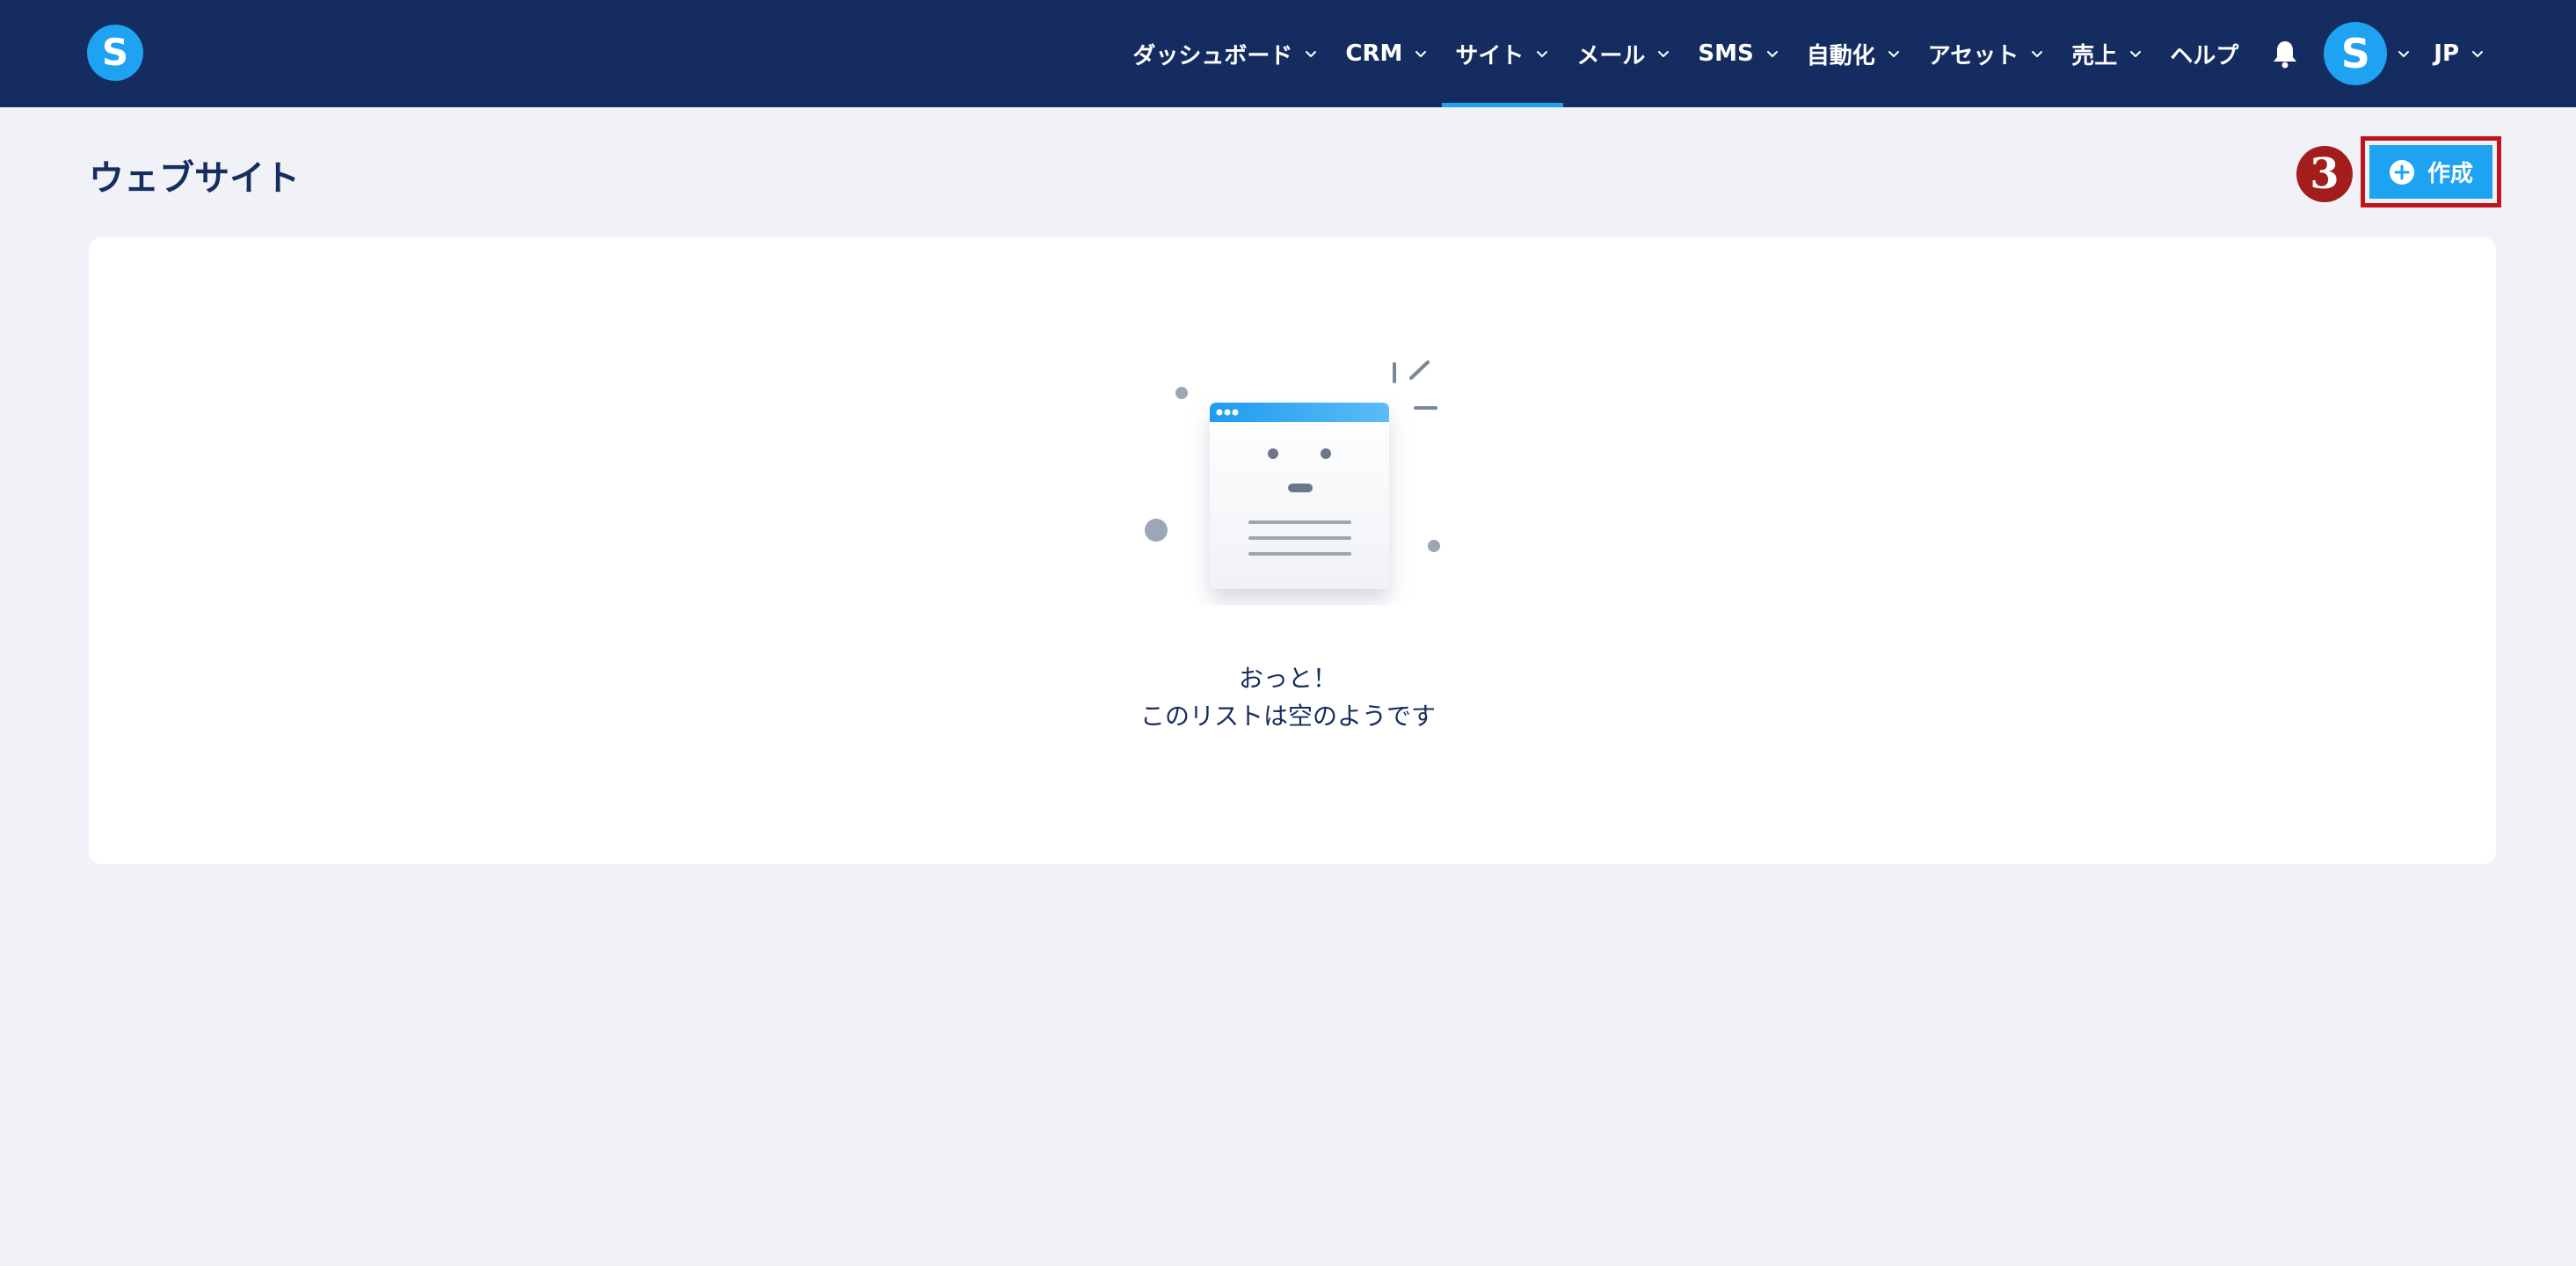  I want to click on nav-item-sms: SMS, so click(1739, 53).